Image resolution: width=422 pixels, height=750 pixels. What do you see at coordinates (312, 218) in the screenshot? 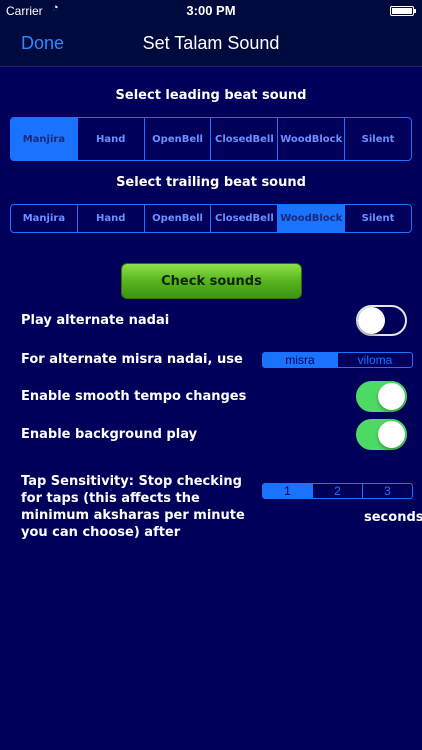
I see `trailing-option-woodblock: WoodBlock` at bounding box center [312, 218].